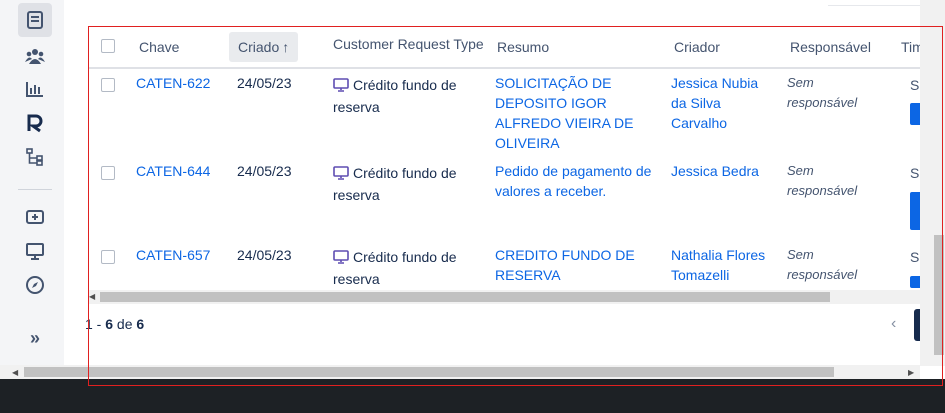 The image size is (945, 413). I want to click on pagination-end: 6, so click(109, 324).